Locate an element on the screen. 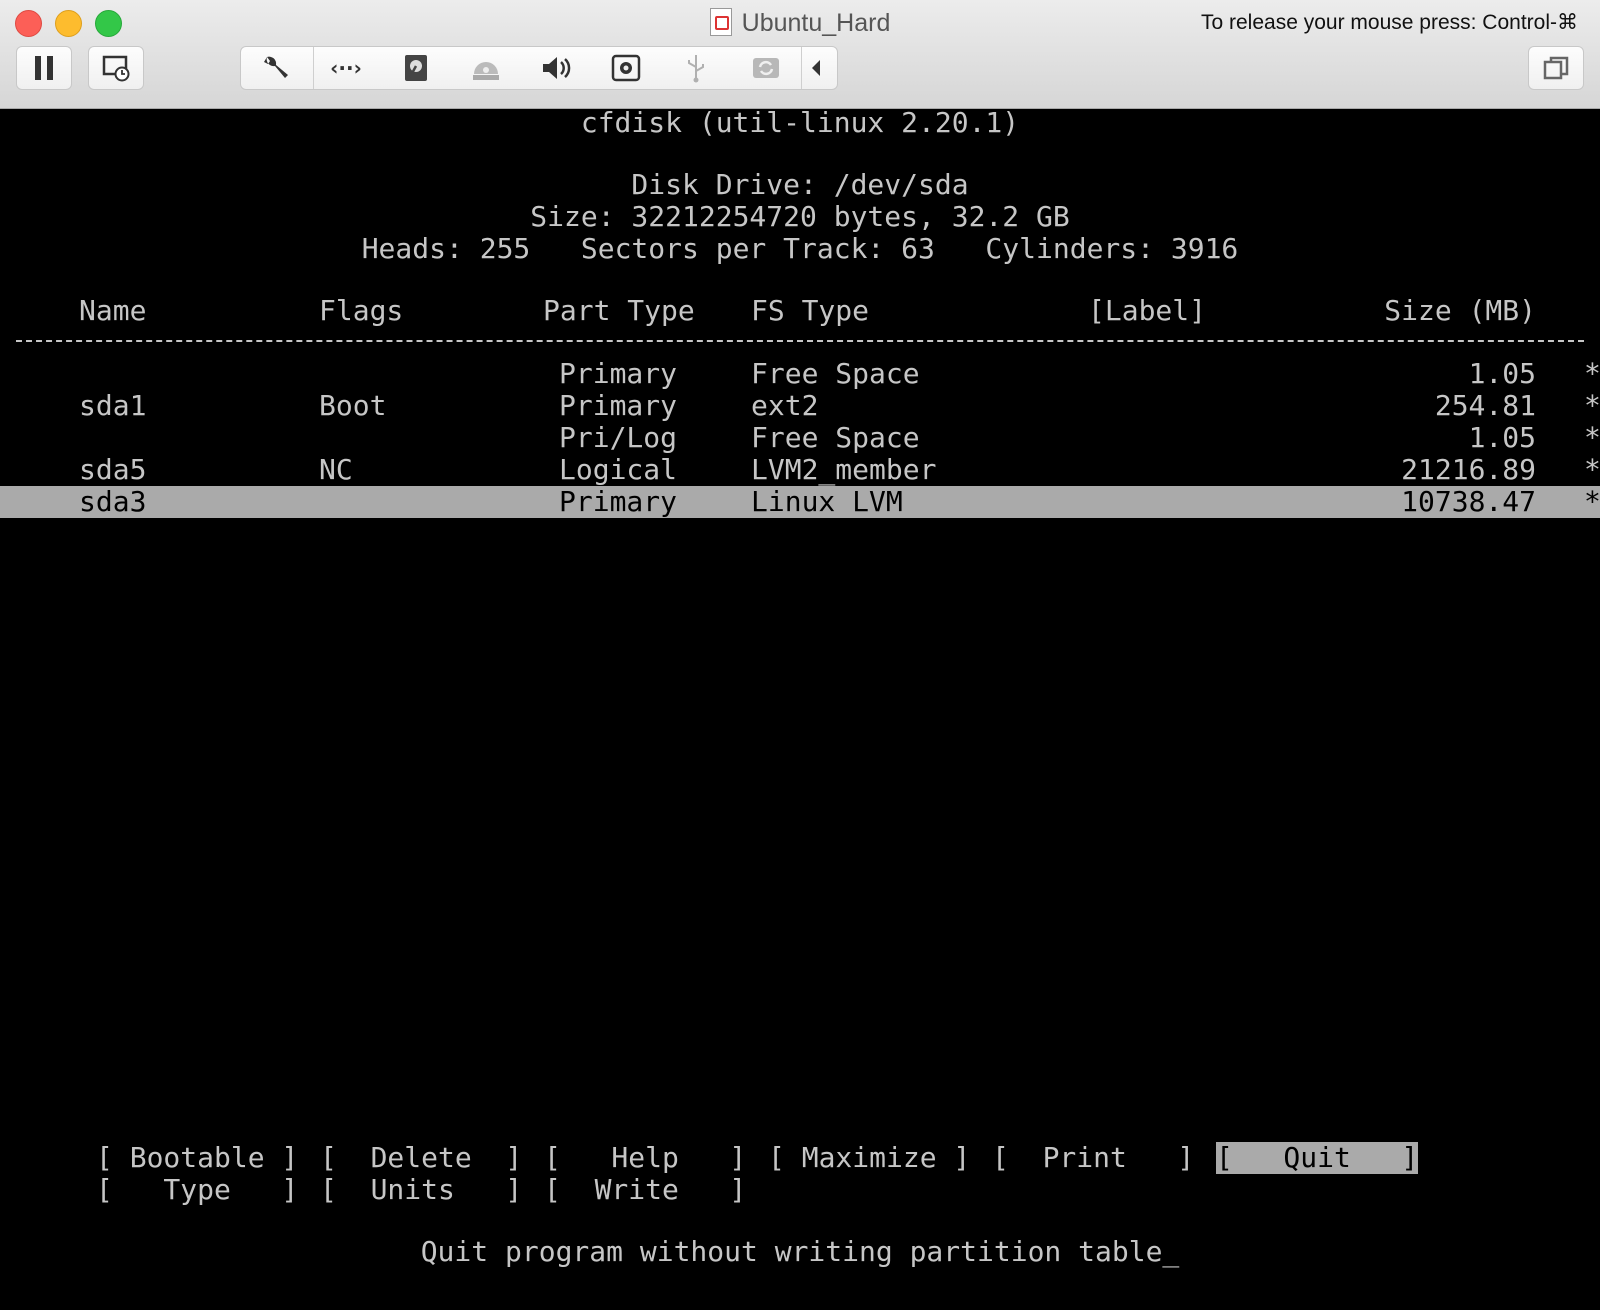 This screenshot has height=1310, width=1600. partition-flags: Boot is located at coordinates (353, 405).